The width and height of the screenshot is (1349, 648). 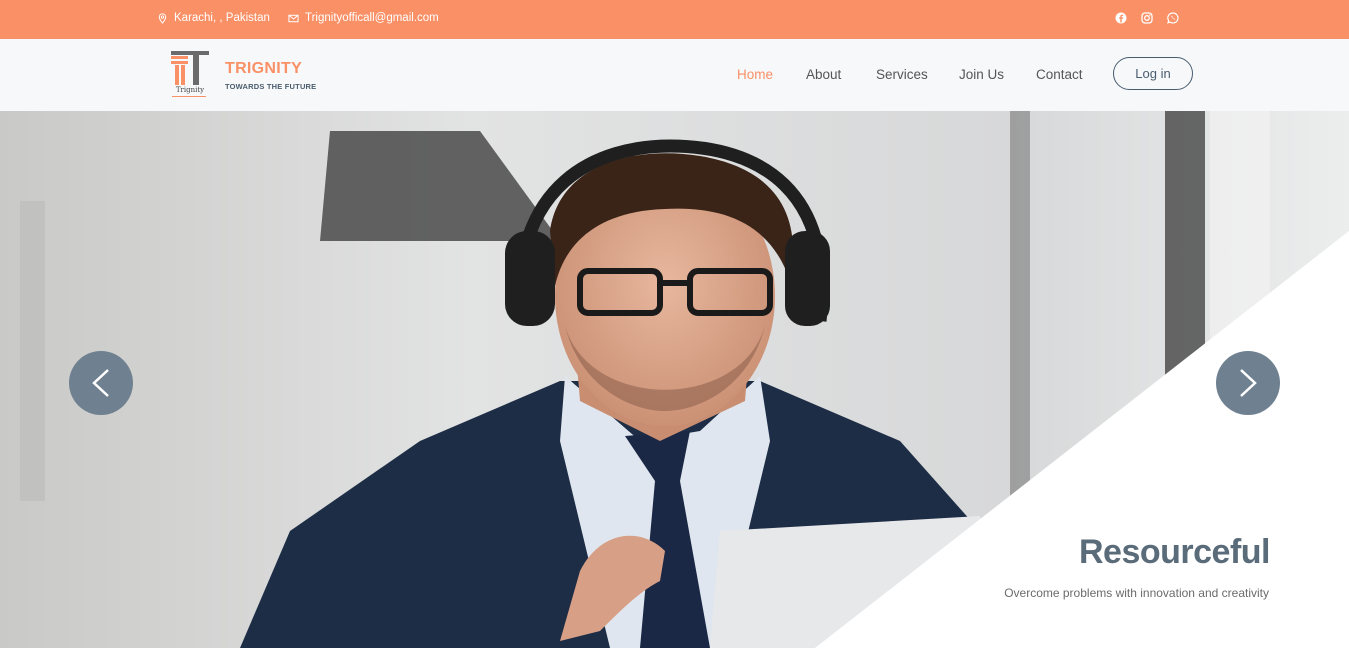 What do you see at coordinates (823, 74) in the screenshot?
I see `nav-about: About` at bounding box center [823, 74].